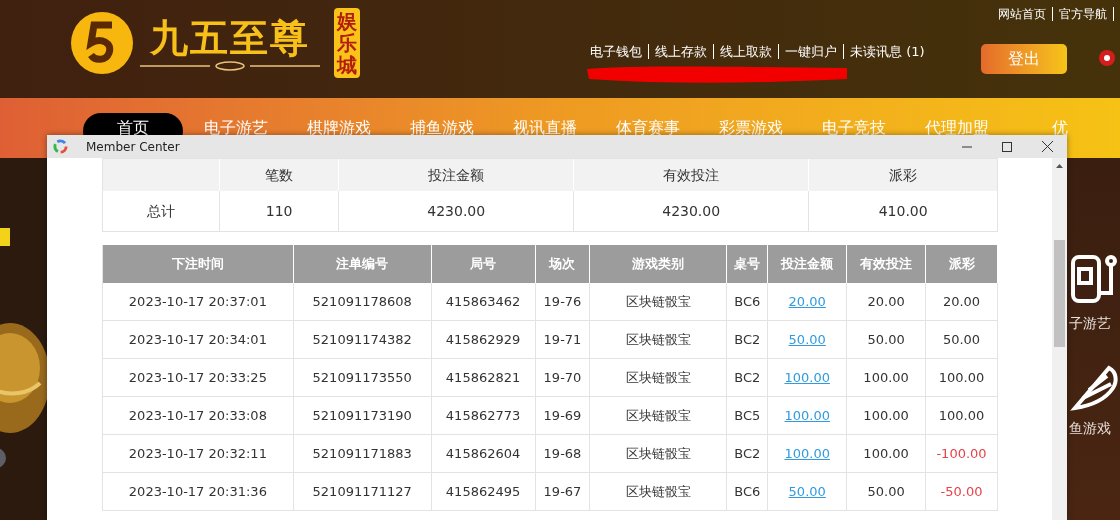 The width and height of the screenshot is (1120, 520). Describe the element at coordinates (902, 175) in the screenshot. I see `summary-header-cell: 派彩` at that location.